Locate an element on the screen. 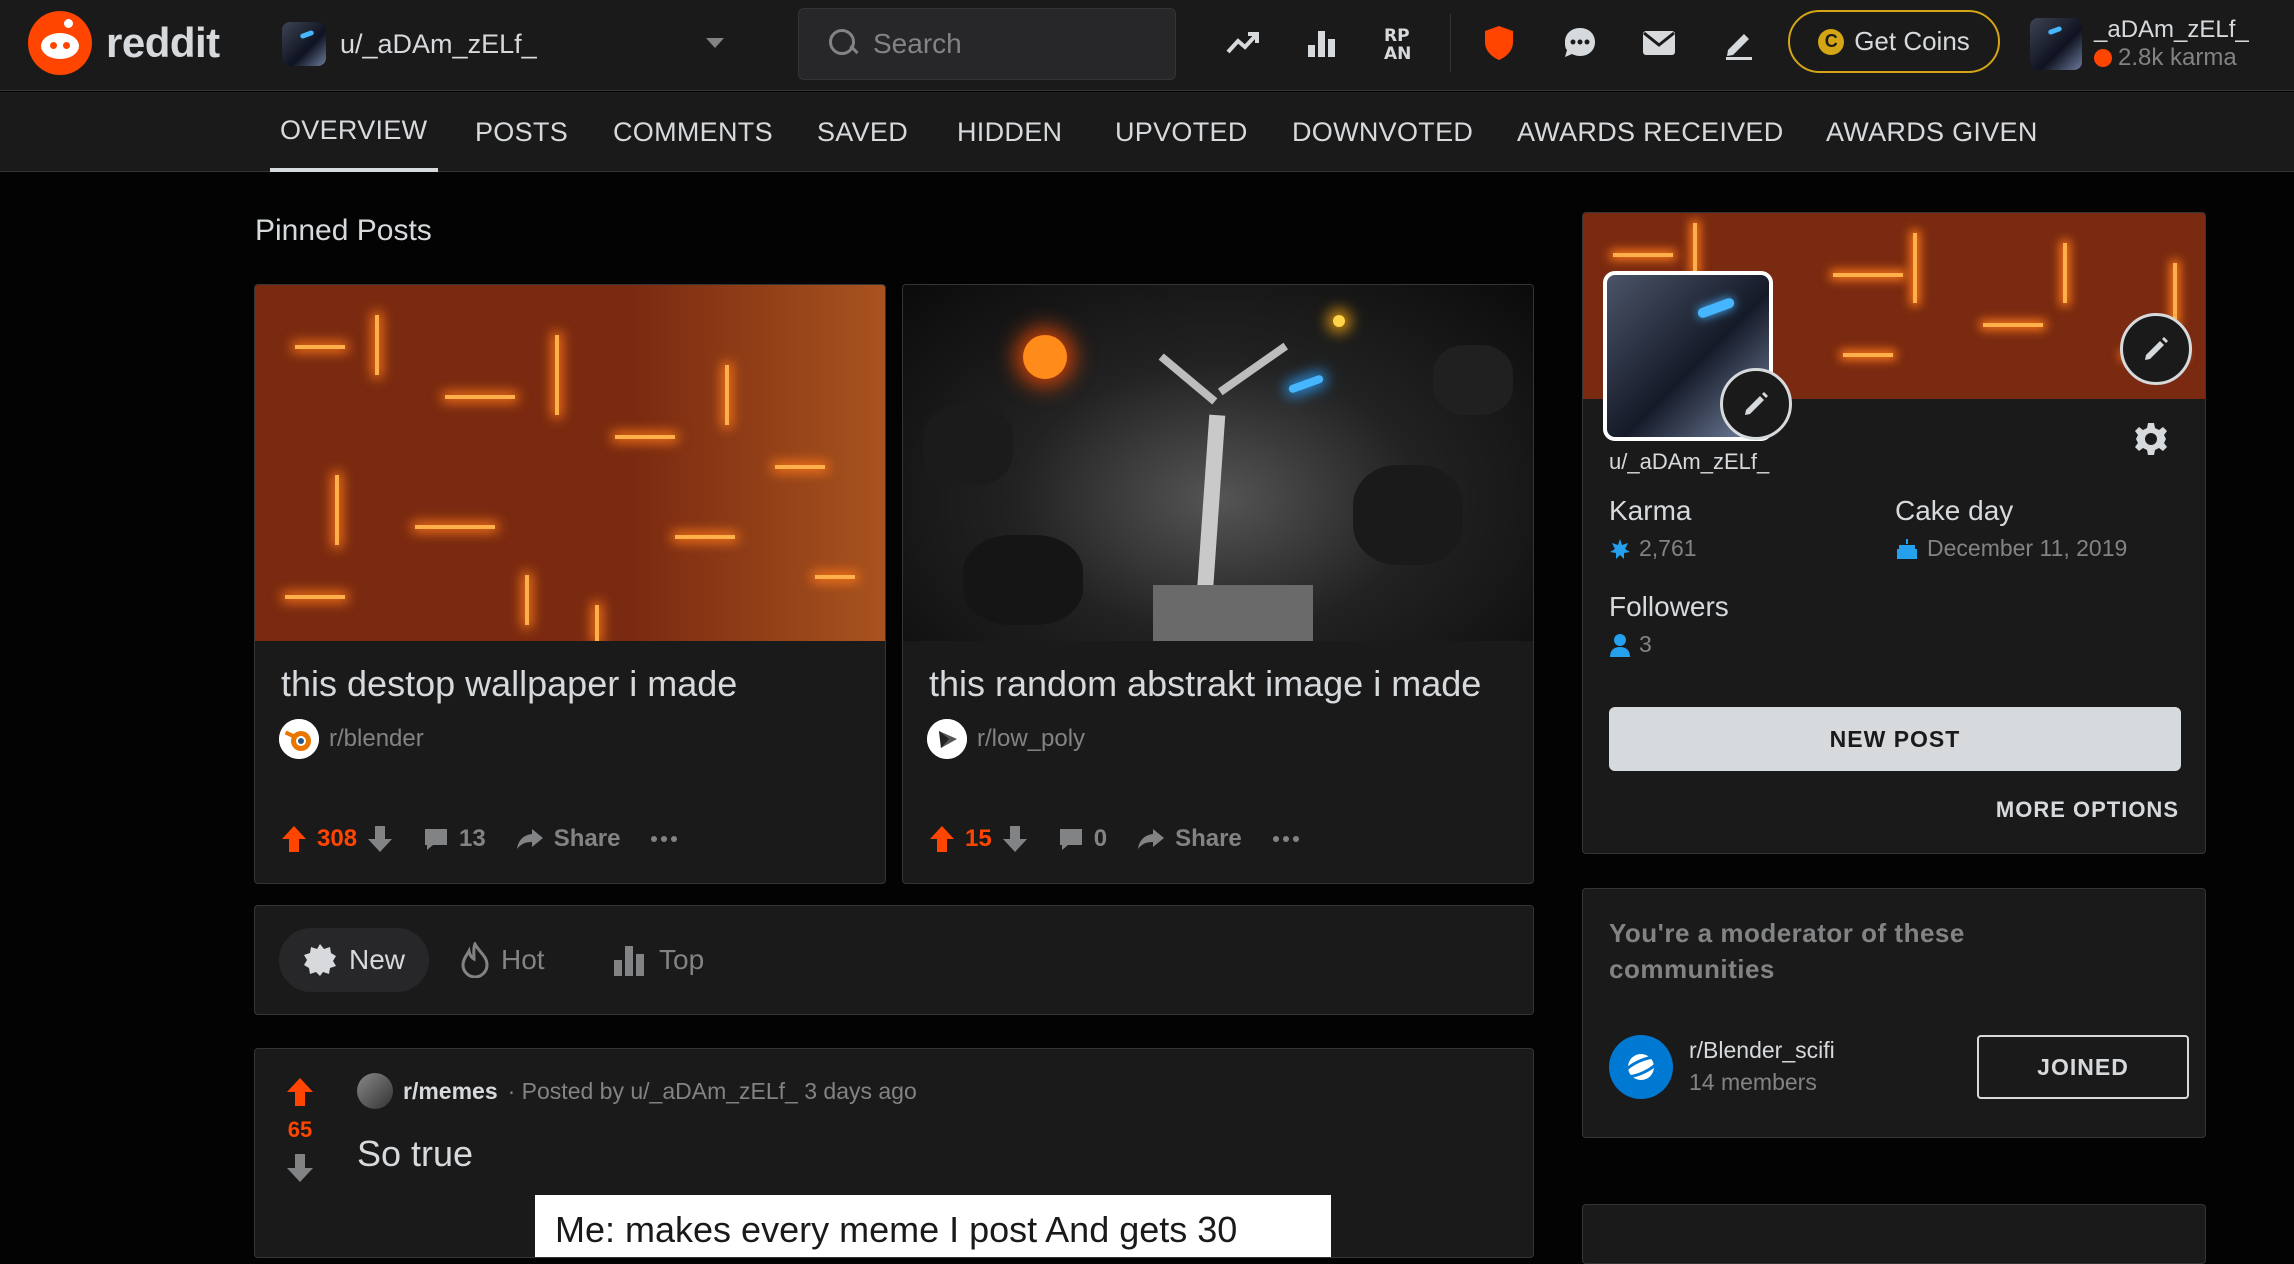 Image resolution: width=2294 pixels, height=1264 pixels. share-icon is located at coordinates (529, 839).